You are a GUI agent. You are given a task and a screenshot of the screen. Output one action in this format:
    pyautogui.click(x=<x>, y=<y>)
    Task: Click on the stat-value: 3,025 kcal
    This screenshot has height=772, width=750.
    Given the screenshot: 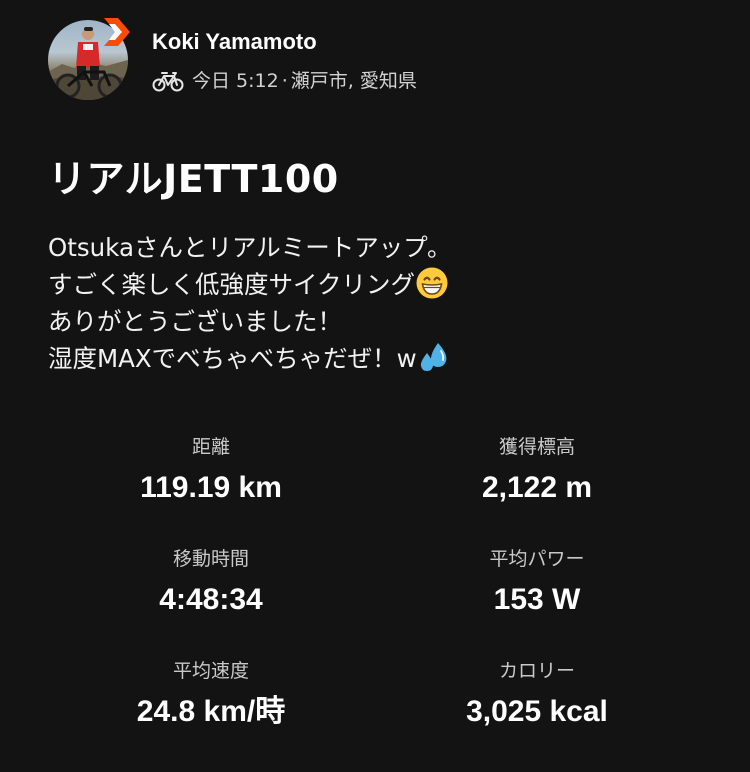 What is the action you would take?
    pyautogui.click(x=537, y=711)
    